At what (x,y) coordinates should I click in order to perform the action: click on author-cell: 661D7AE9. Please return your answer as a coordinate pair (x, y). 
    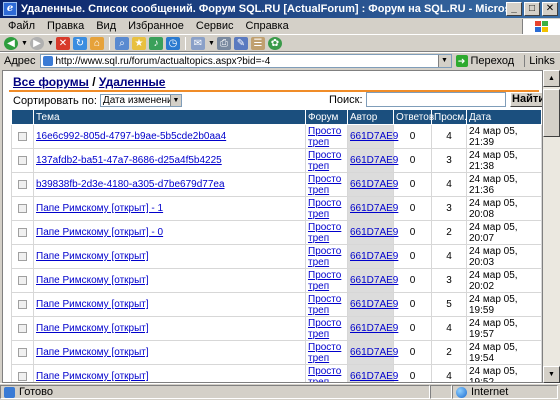
    Looking at the image, I should click on (372, 304).